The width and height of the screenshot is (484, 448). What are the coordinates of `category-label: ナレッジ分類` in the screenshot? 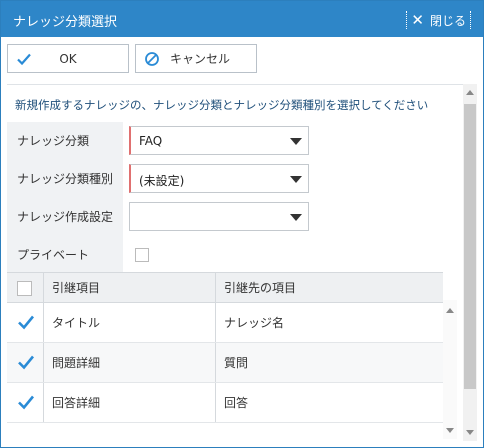 It's located at (65, 141).